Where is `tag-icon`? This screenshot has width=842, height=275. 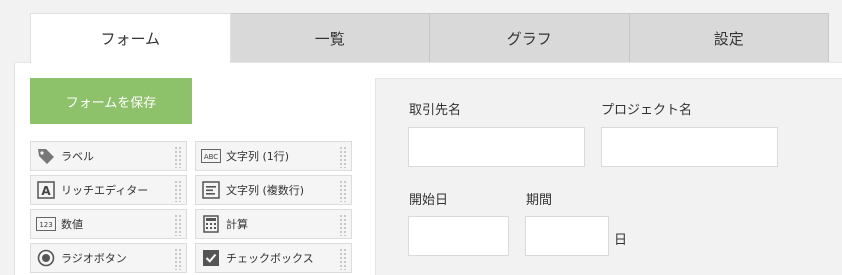
tag-icon is located at coordinates (46, 156).